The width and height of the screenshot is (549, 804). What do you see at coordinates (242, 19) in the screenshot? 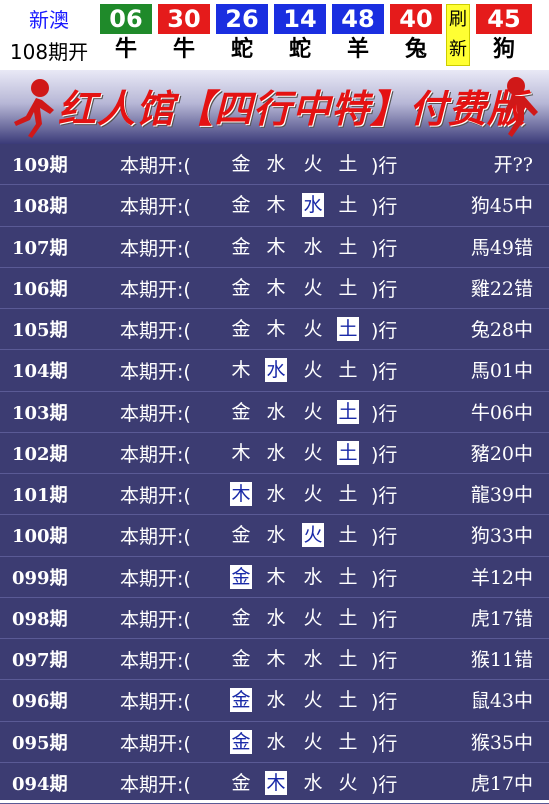
I see `ball-number: 26` at bounding box center [242, 19].